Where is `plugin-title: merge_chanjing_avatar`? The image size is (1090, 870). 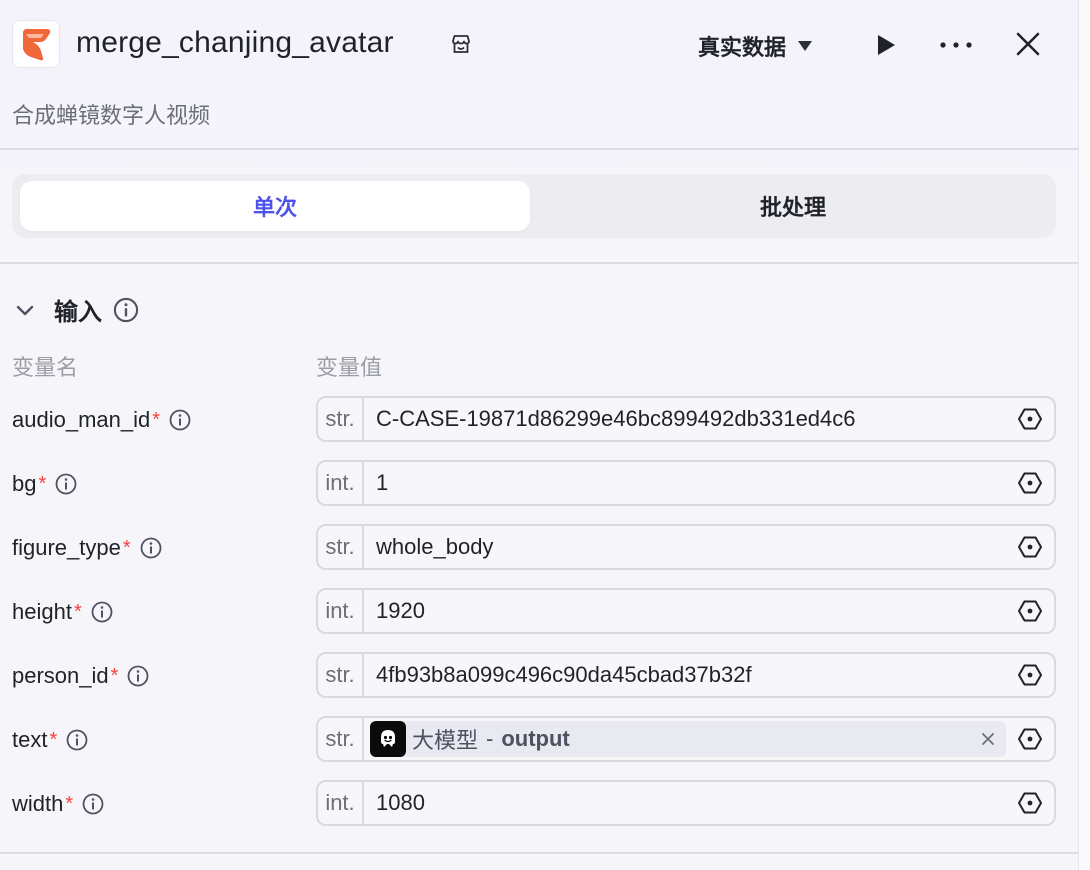 plugin-title: merge_chanjing_avatar is located at coordinates (235, 42).